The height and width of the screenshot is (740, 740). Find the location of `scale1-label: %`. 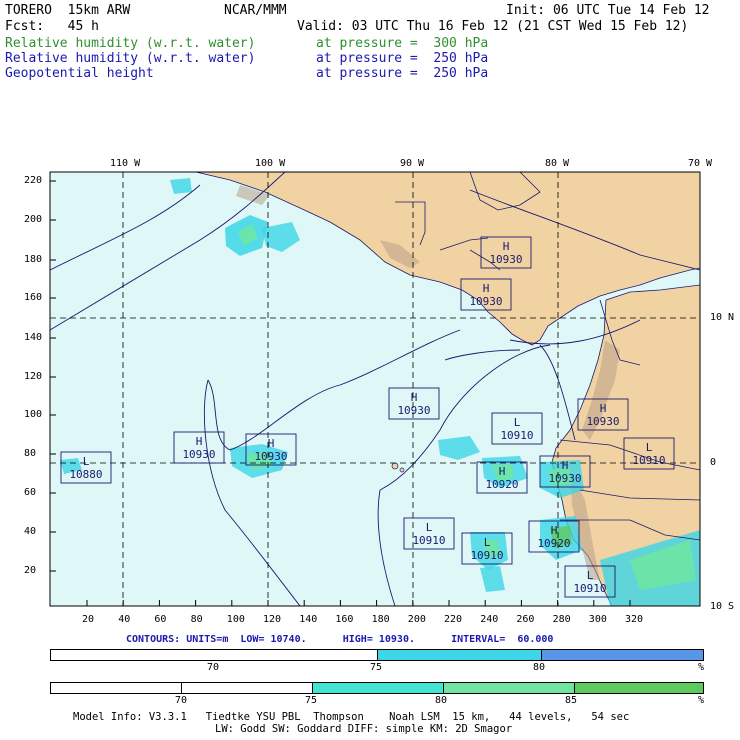

scale1-label: % is located at coordinates (701, 667).